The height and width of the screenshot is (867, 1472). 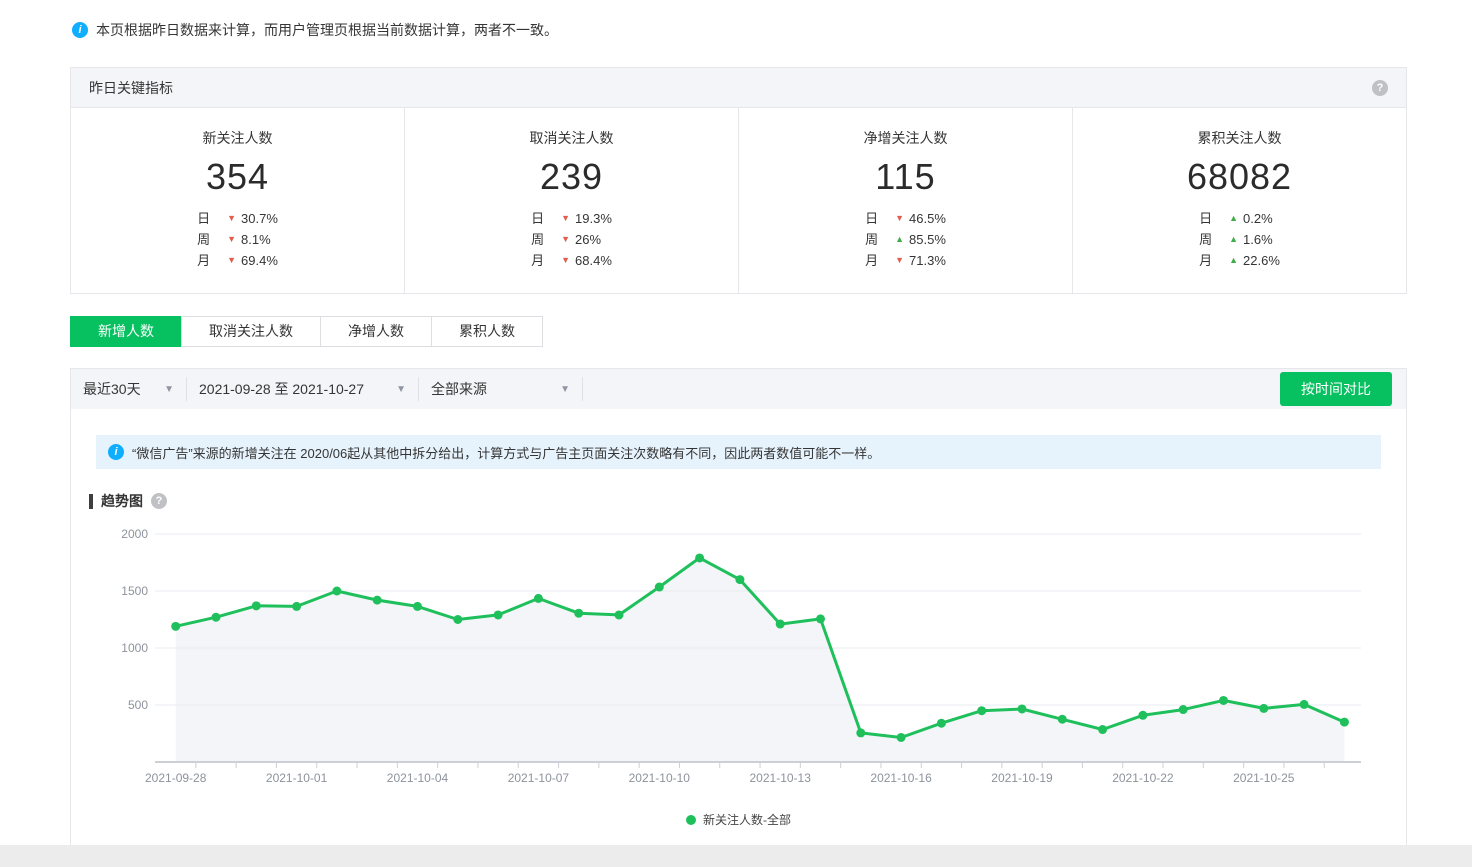 I want to click on y-axis-tick-label: 500, so click(x=138, y=705).